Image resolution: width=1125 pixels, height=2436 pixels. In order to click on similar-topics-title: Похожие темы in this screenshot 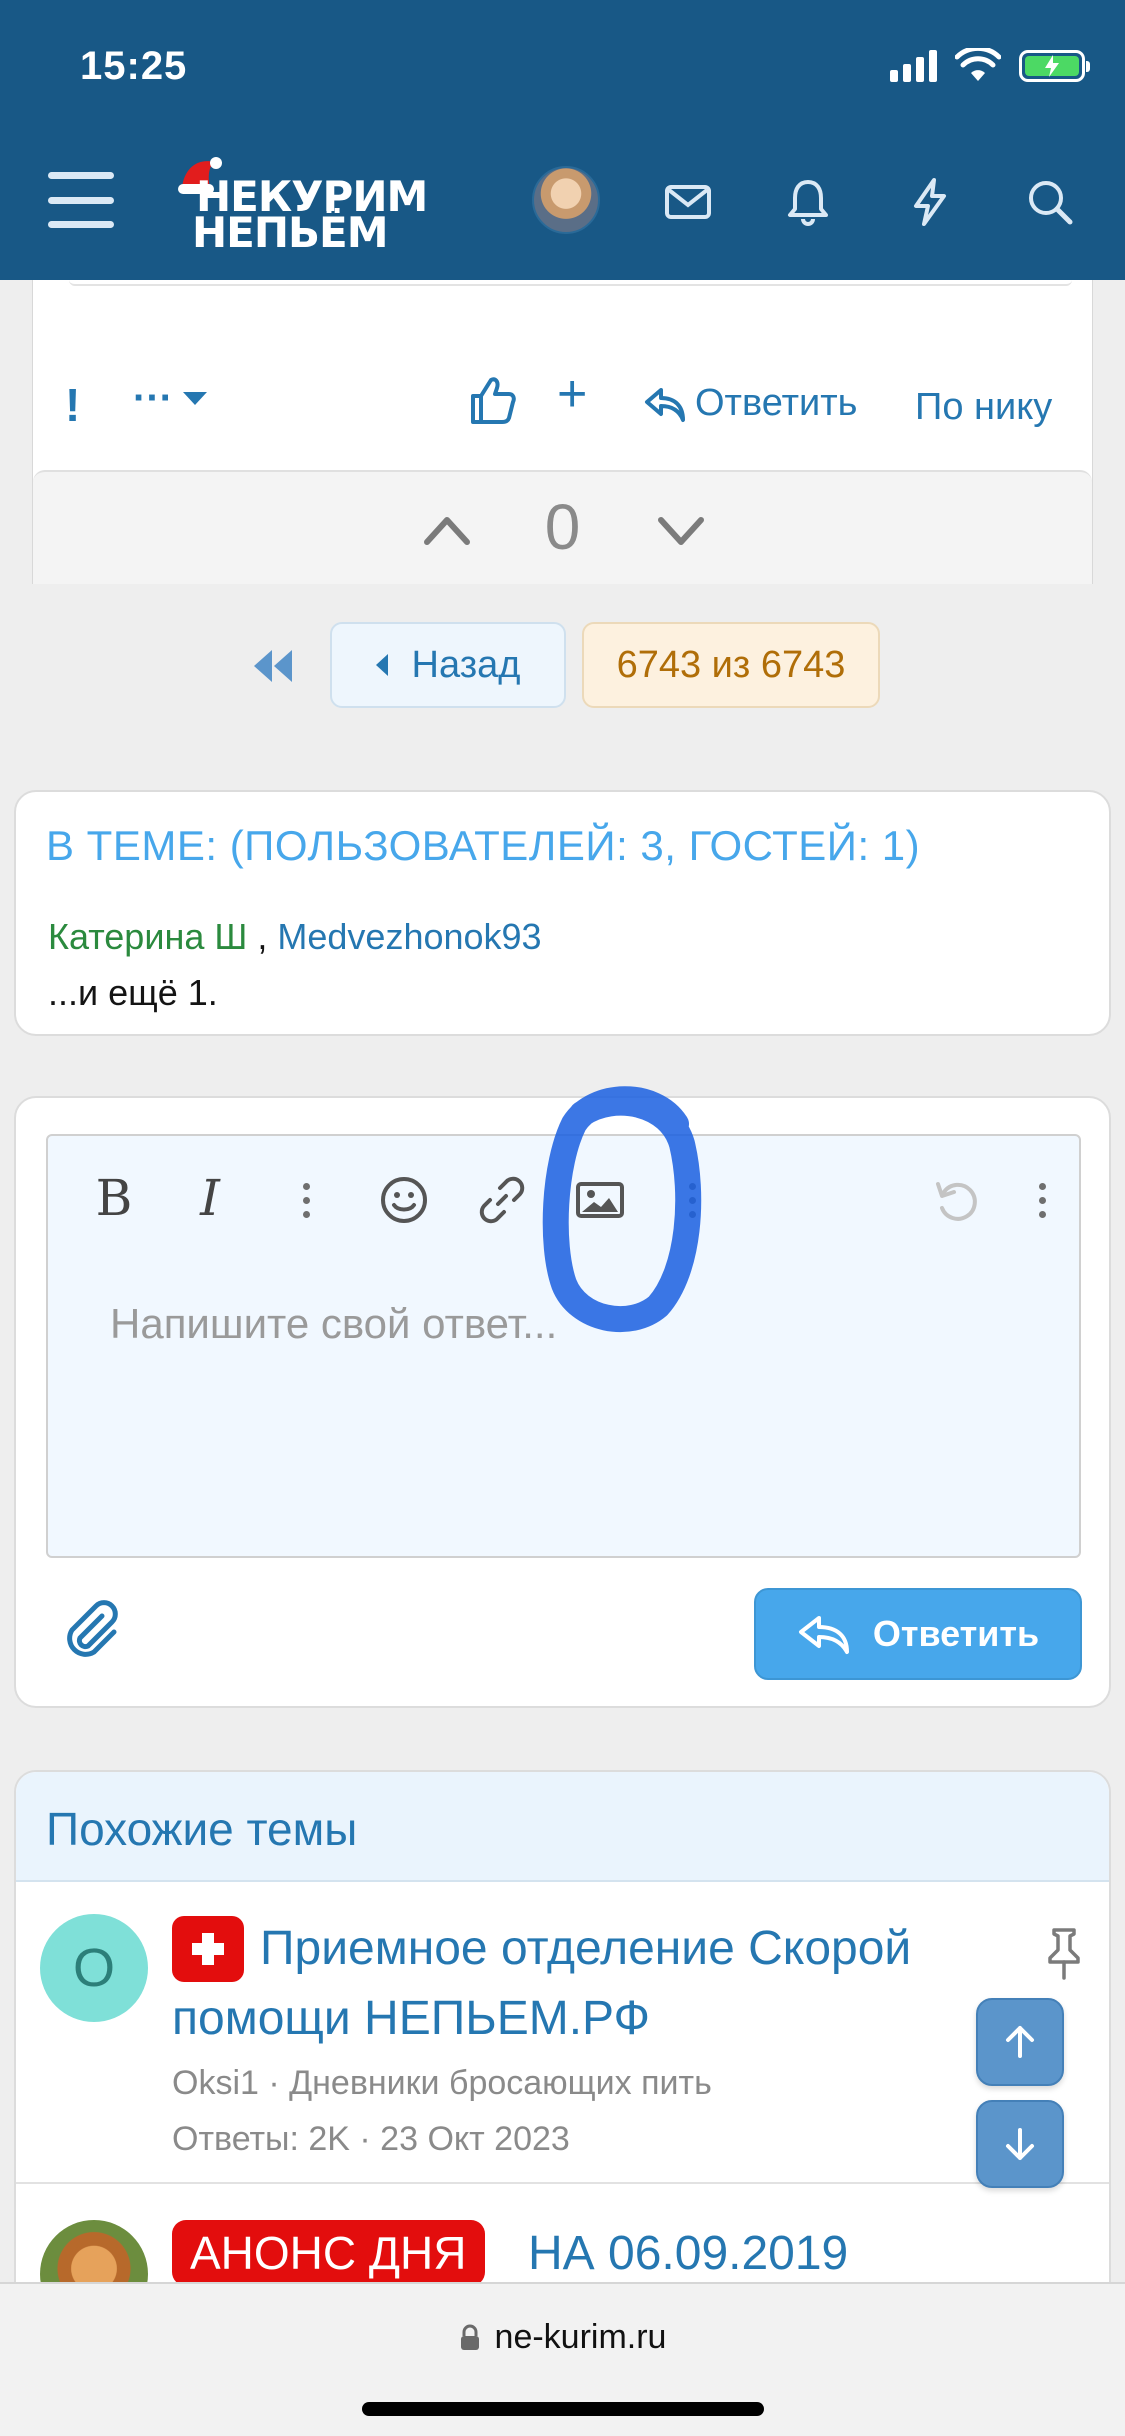, I will do `click(202, 1829)`.